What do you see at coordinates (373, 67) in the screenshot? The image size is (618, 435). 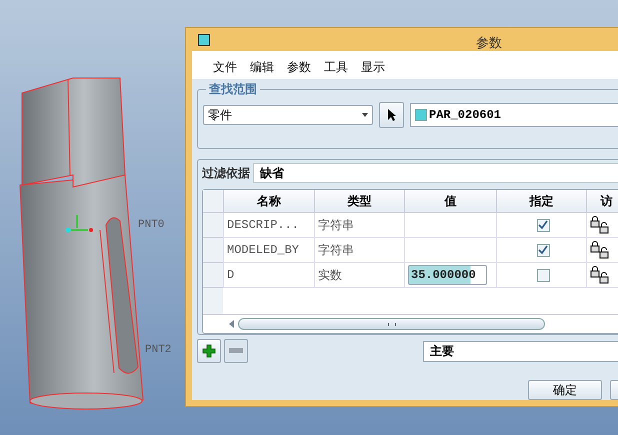 I see `menu-item: 显示` at bounding box center [373, 67].